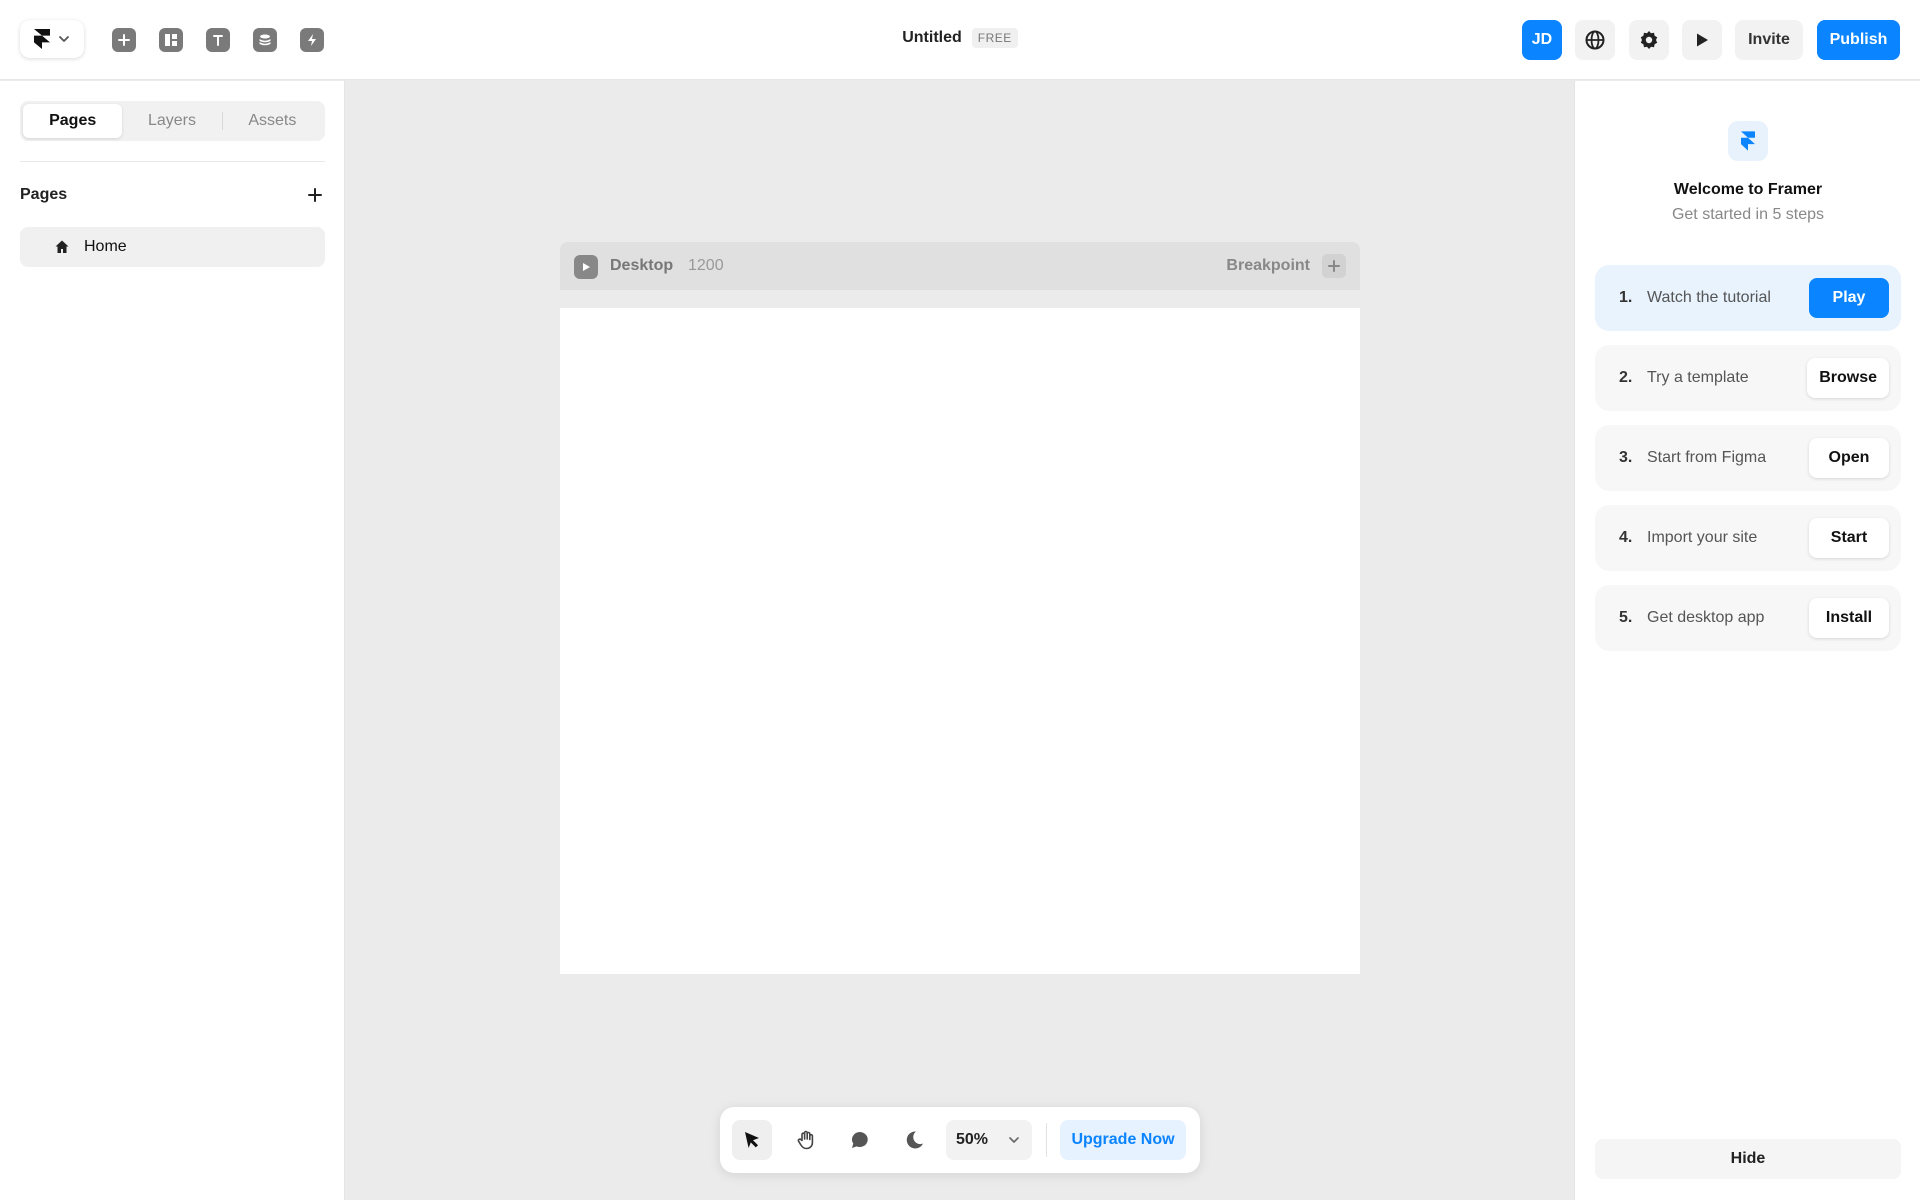 This screenshot has width=1920, height=1200. What do you see at coordinates (73, 121) in the screenshot?
I see `tab-pages: Pages` at bounding box center [73, 121].